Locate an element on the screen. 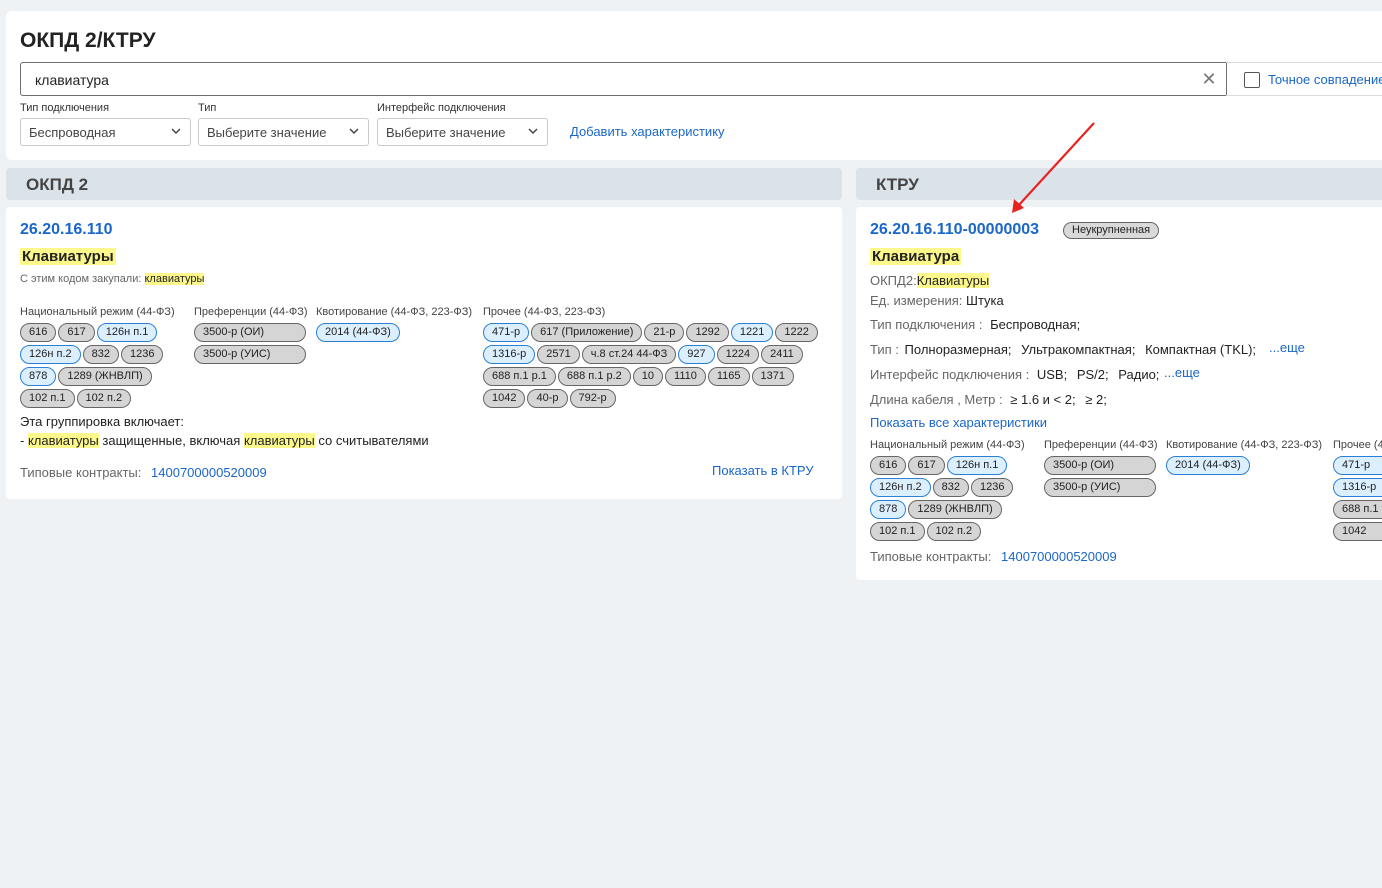 Image resolution: width=1382 pixels, height=888 pixels. char-value: ≥ 1.6 и < 2; is located at coordinates (1043, 399).